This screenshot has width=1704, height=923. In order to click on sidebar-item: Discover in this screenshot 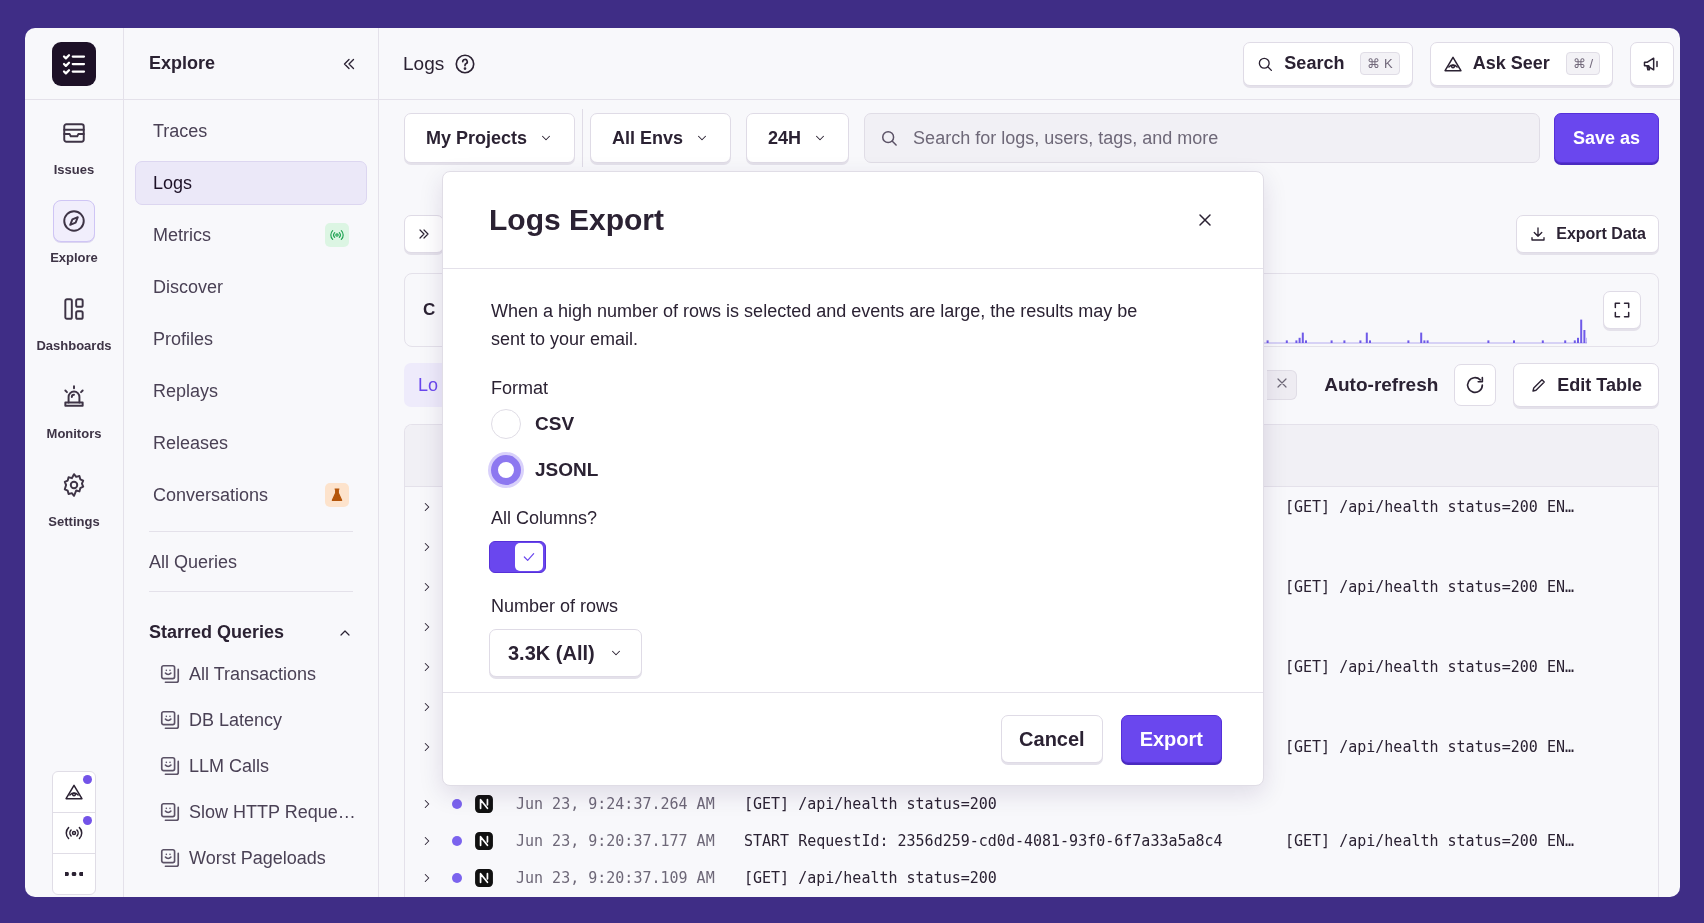, I will do `click(251, 287)`.